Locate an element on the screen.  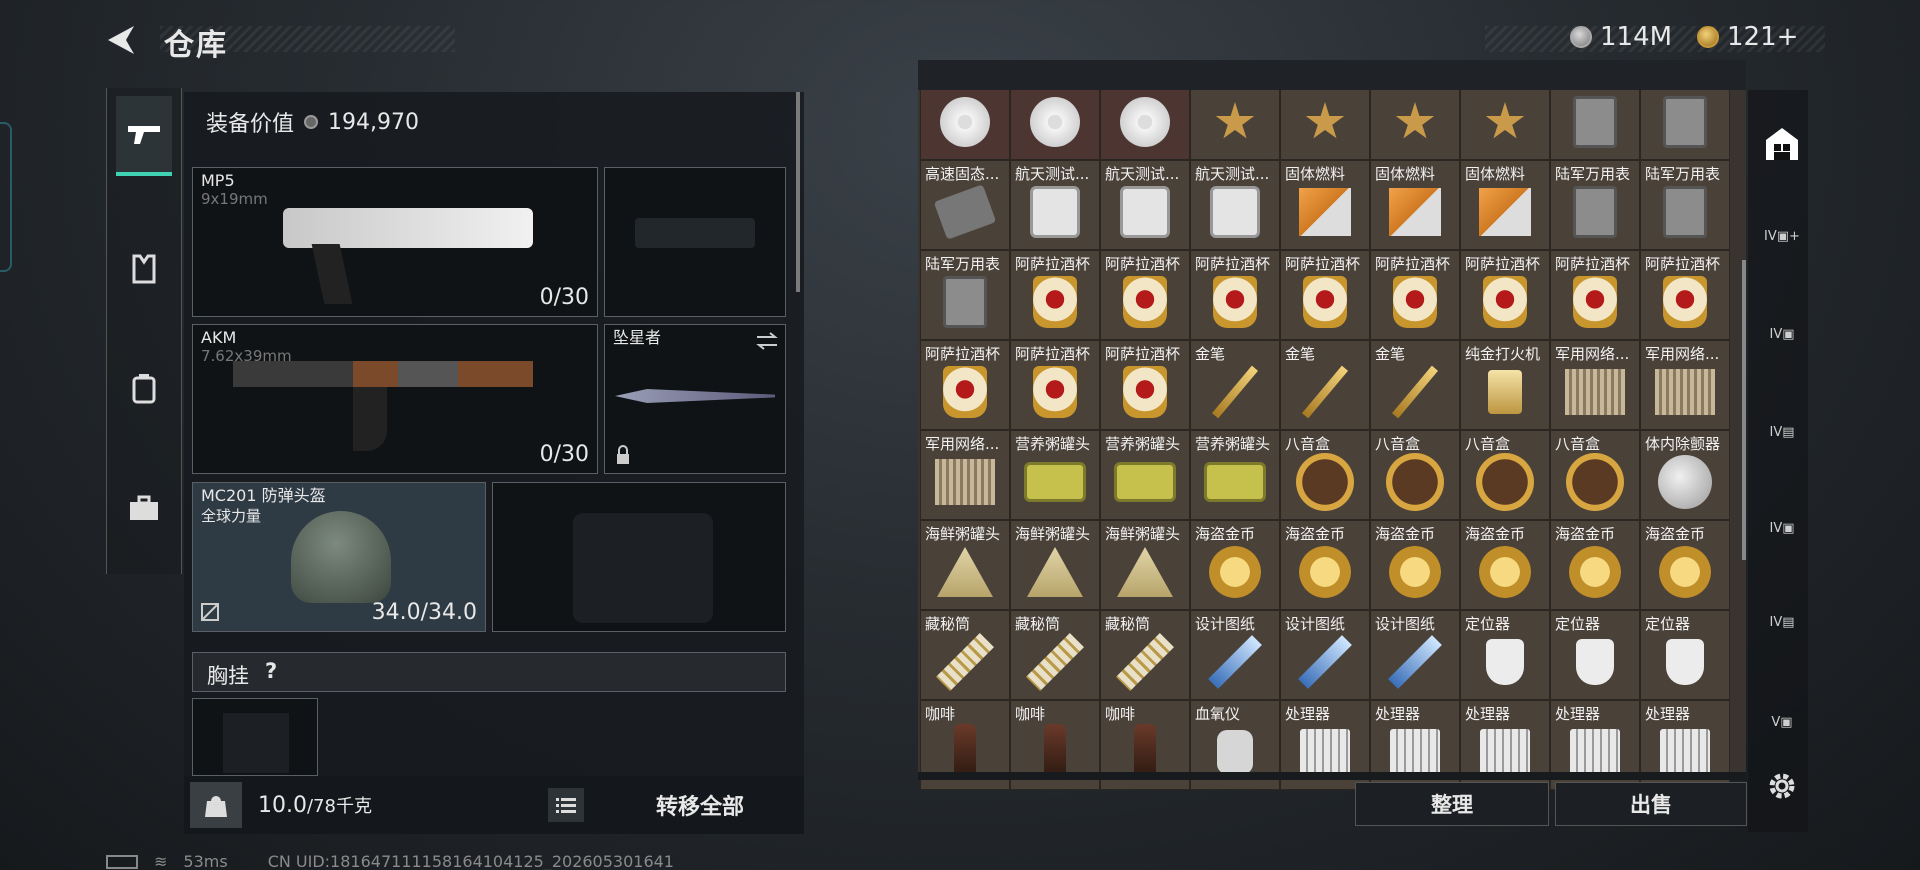
storage-home-tab is located at coordinates (1782, 144).